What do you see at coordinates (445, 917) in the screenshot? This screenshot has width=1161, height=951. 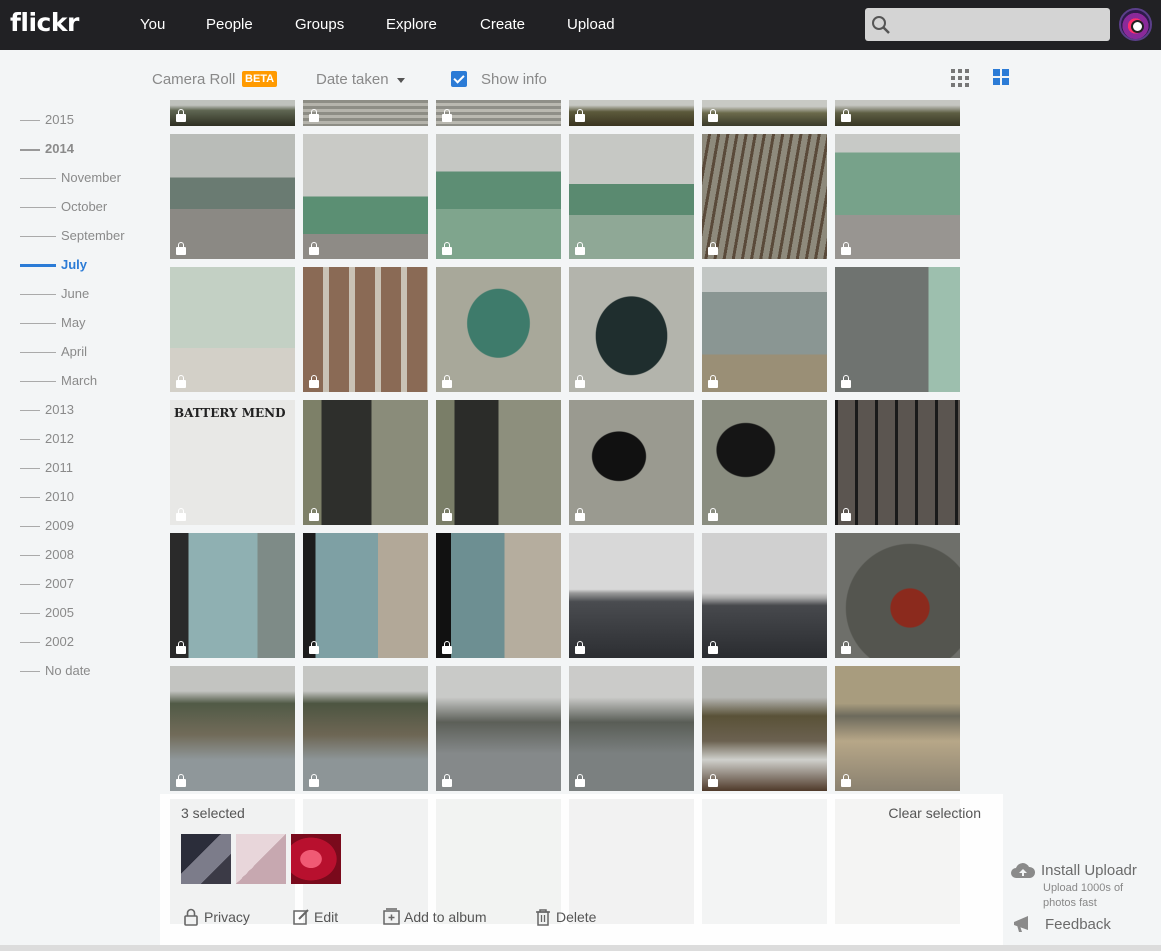 I see `add-to-album-label: Add to album` at bounding box center [445, 917].